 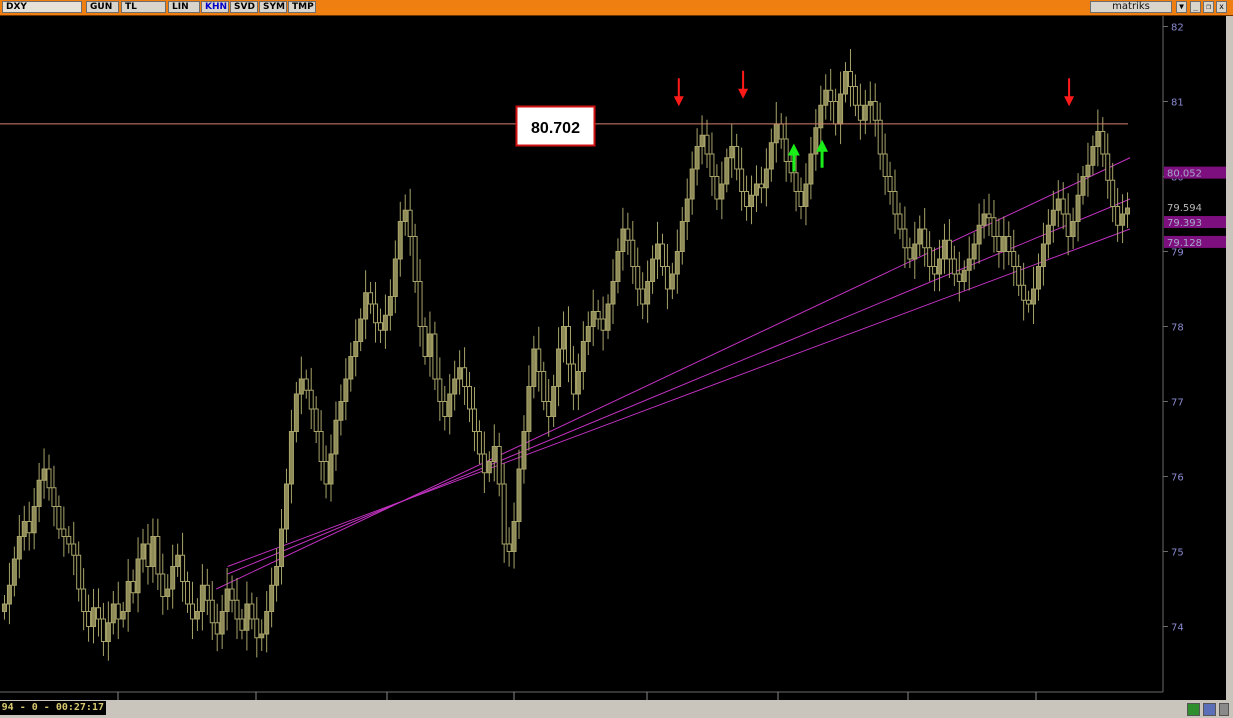 I want to click on price-badge-label: 79.594, so click(x=1184, y=208).